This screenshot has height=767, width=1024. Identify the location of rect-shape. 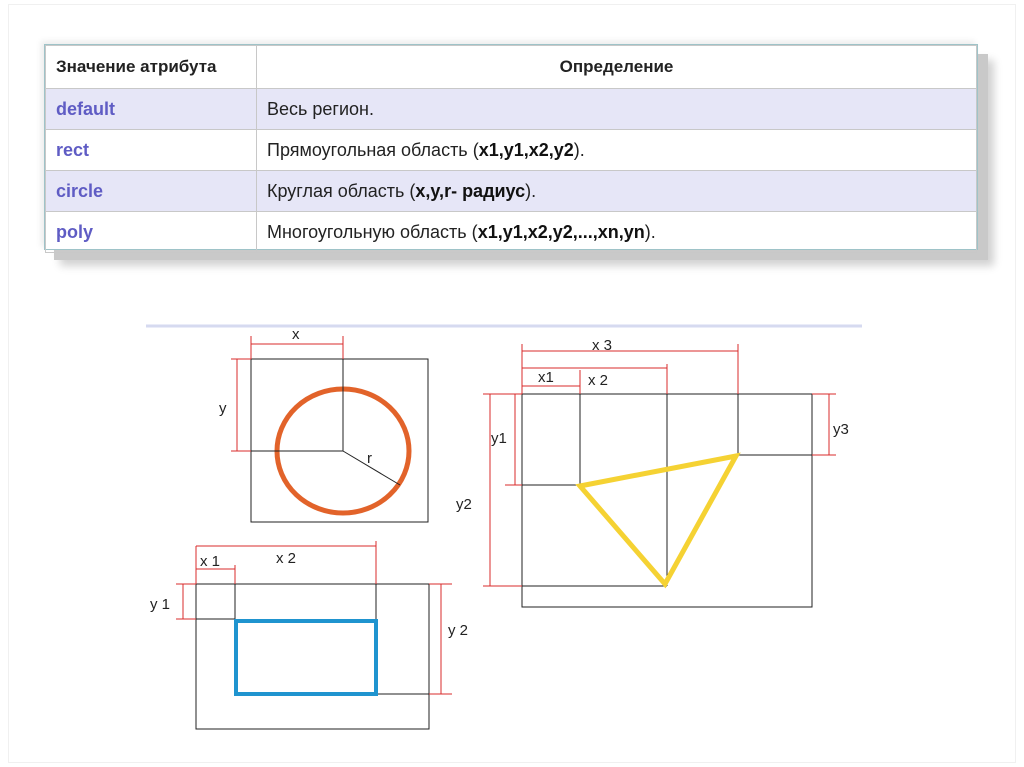
(306, 657).